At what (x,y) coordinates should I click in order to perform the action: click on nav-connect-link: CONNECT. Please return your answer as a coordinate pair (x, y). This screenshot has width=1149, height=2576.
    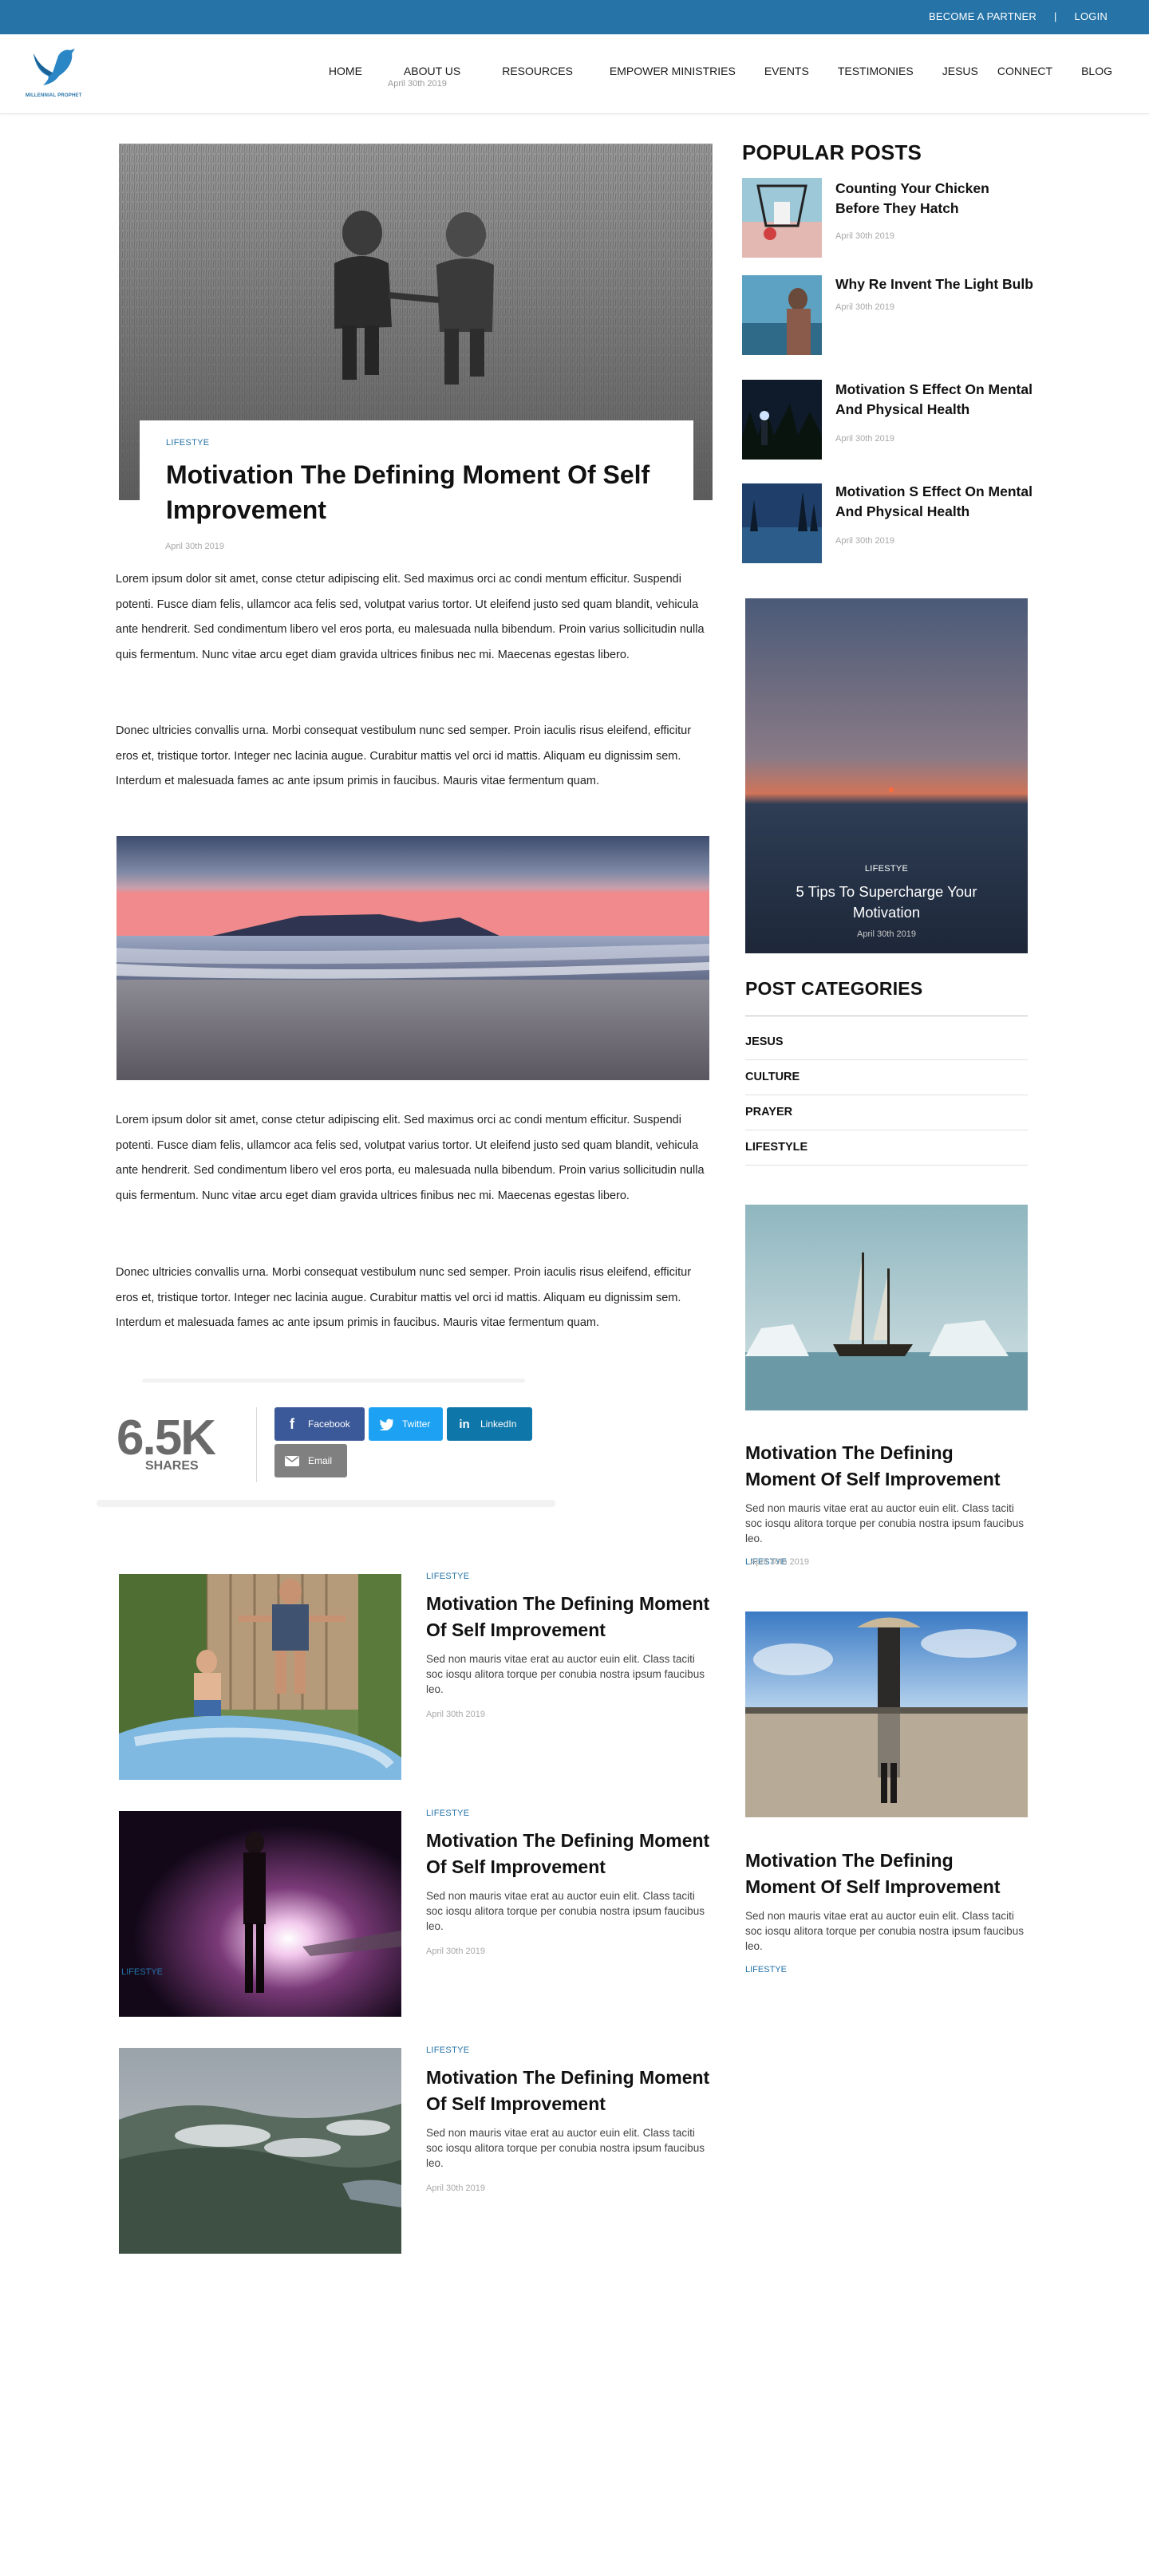
    Looking at the image, I should click on (1025, 71).